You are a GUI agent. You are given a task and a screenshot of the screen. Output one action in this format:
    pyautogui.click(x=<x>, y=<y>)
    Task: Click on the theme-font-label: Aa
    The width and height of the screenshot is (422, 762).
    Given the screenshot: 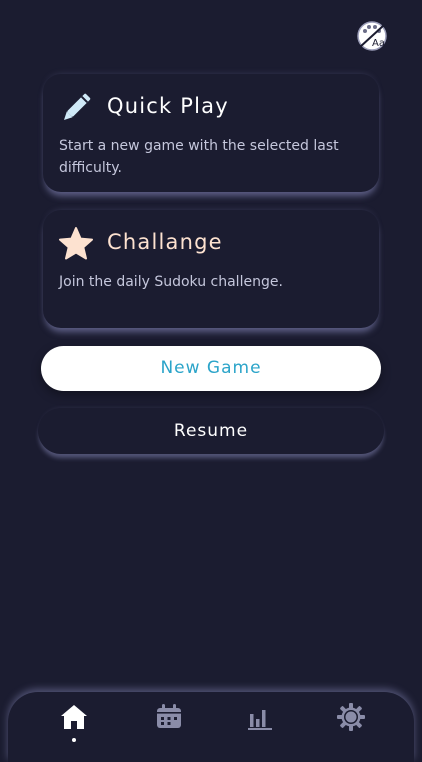 What is the action you would take?
    pyautogui.click(x=378, y=43)
    